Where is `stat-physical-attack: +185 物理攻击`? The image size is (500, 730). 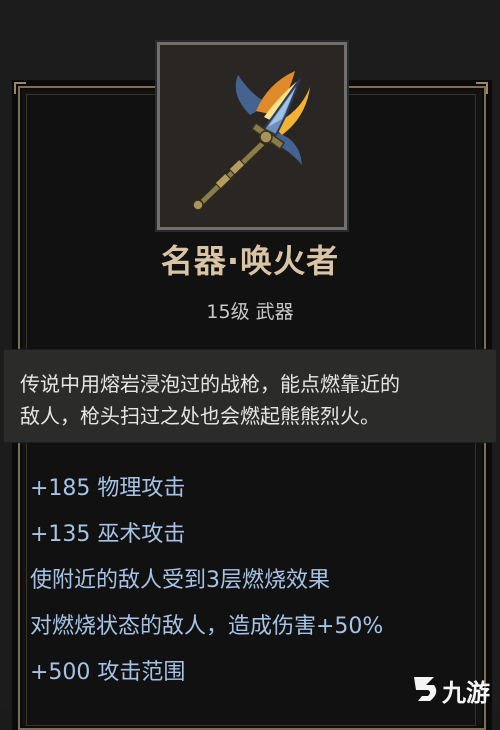
stat-physical-attack: +185 物理攻击 is located at coordinates (108, 488).